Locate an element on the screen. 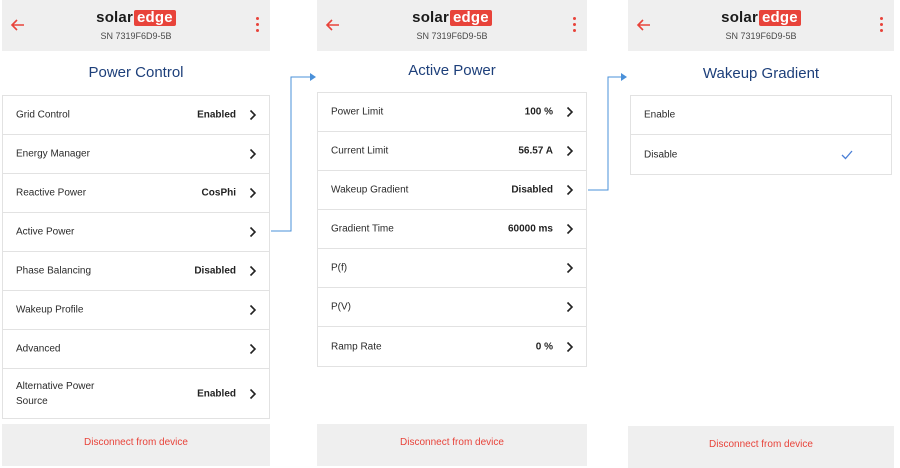 This screenshot has height=468, width=900. item-value: 100 % is located at coordinates (538, 112).